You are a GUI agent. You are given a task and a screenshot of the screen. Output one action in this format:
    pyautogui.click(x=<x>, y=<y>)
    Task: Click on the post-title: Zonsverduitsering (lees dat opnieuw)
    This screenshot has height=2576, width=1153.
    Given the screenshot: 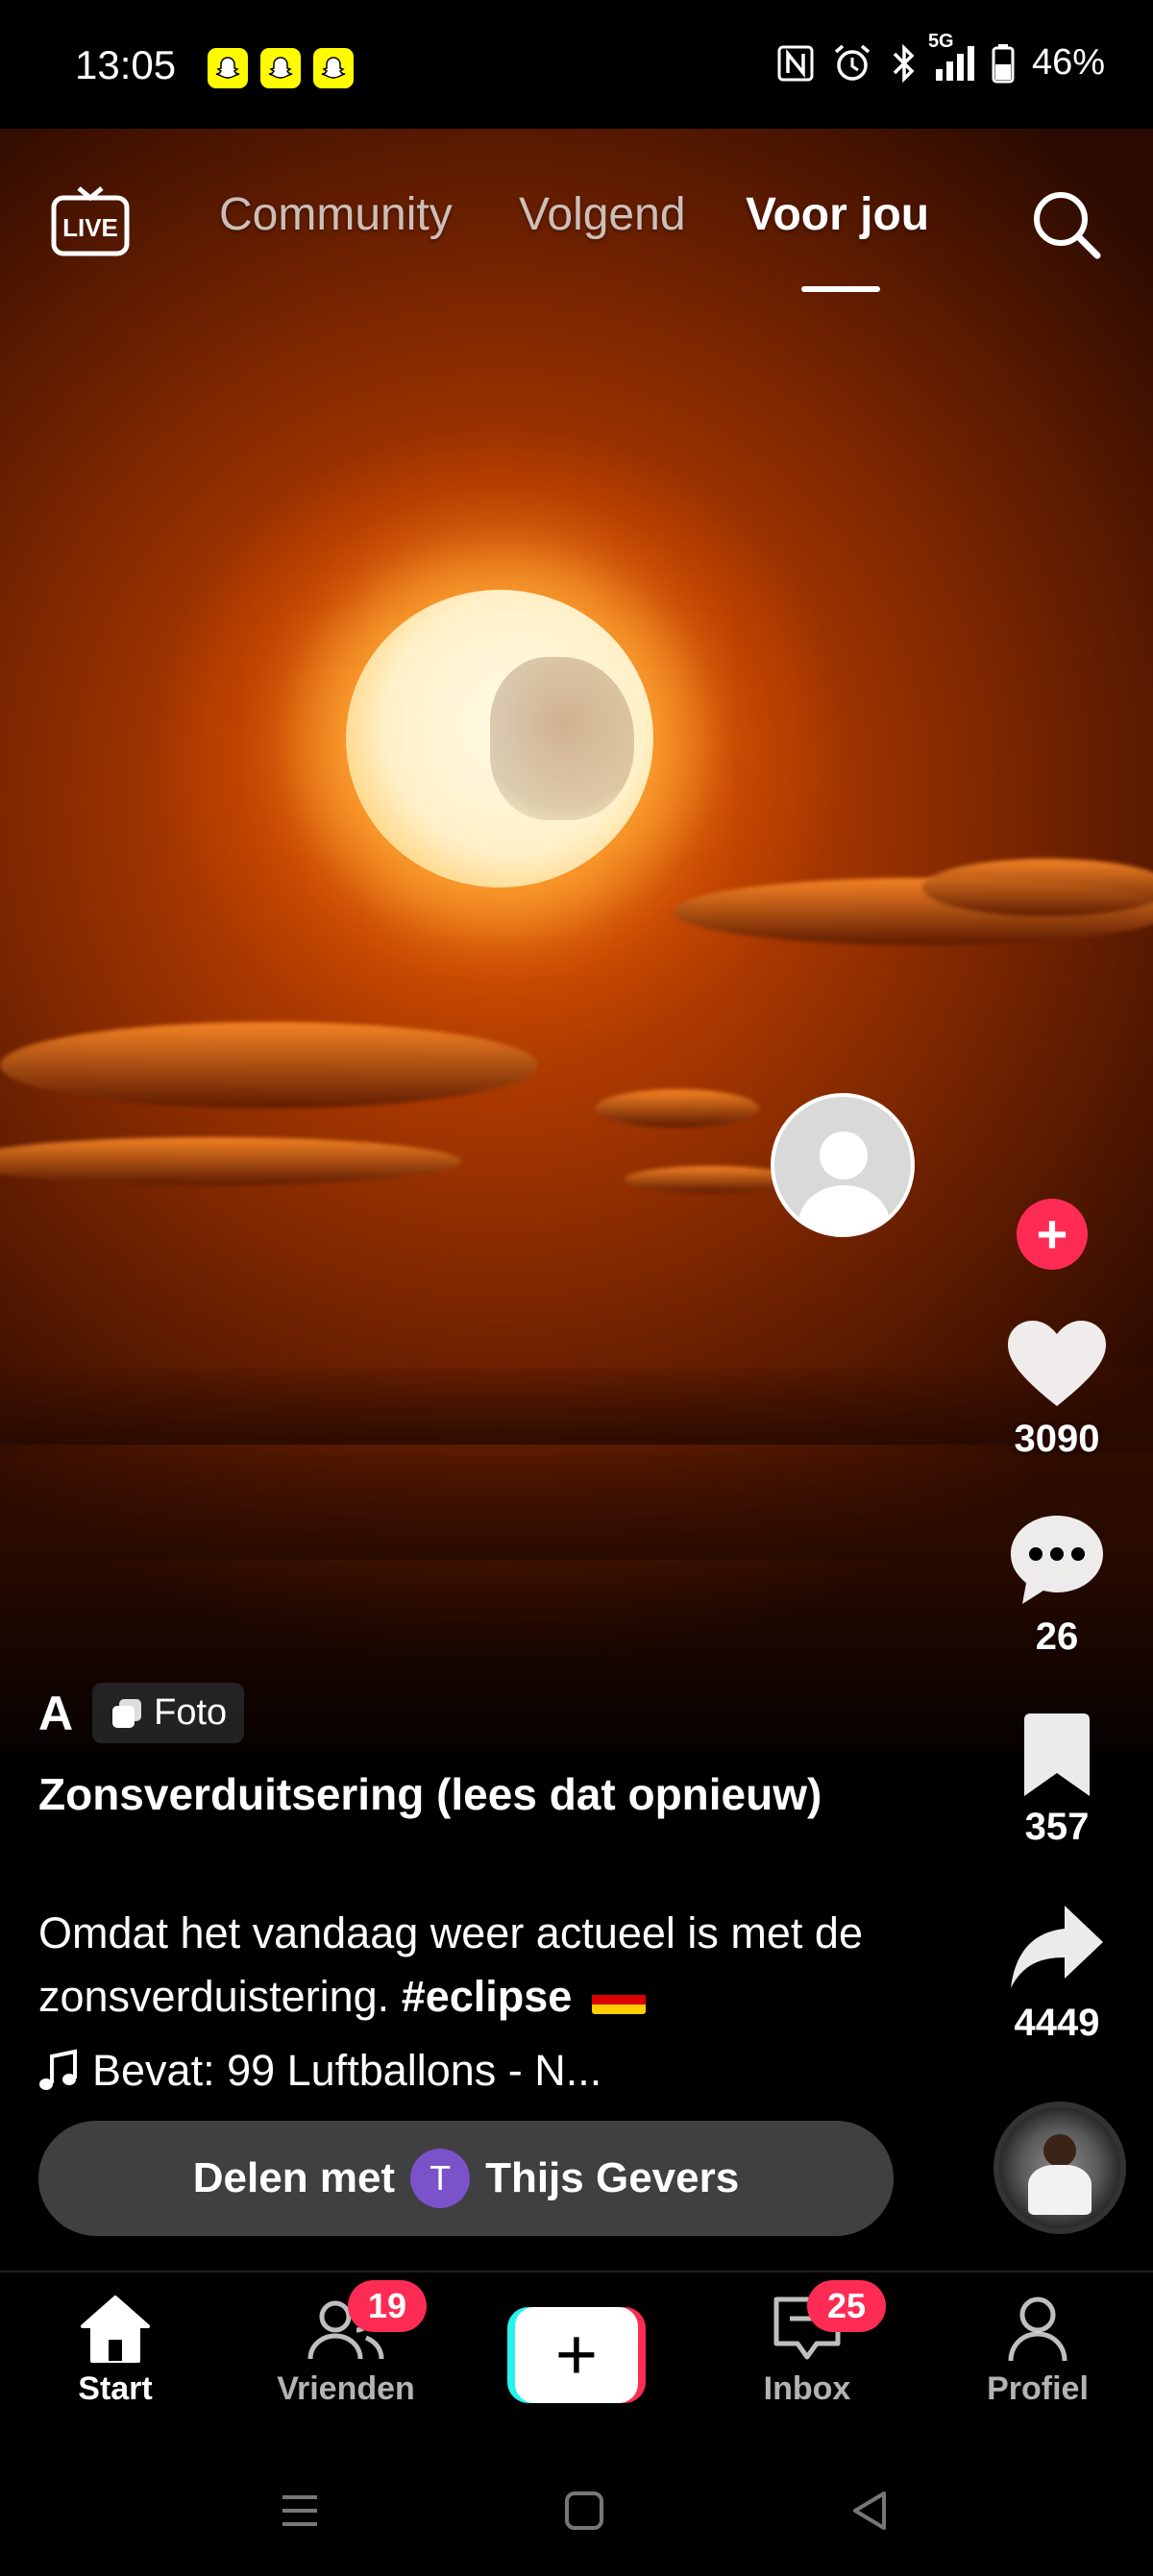 What is the action you would take?
    pyautogui.click(x=430, y=1794)
    